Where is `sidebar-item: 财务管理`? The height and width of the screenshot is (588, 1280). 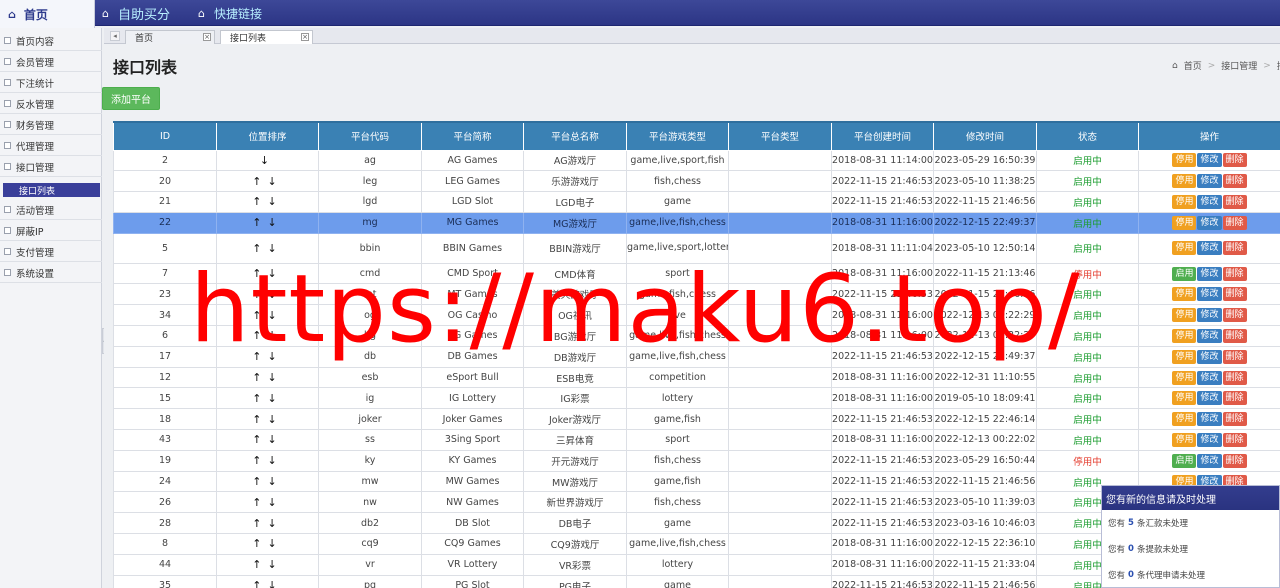
sidebar-item: 财务管理 is located at coordinates (51, 125).